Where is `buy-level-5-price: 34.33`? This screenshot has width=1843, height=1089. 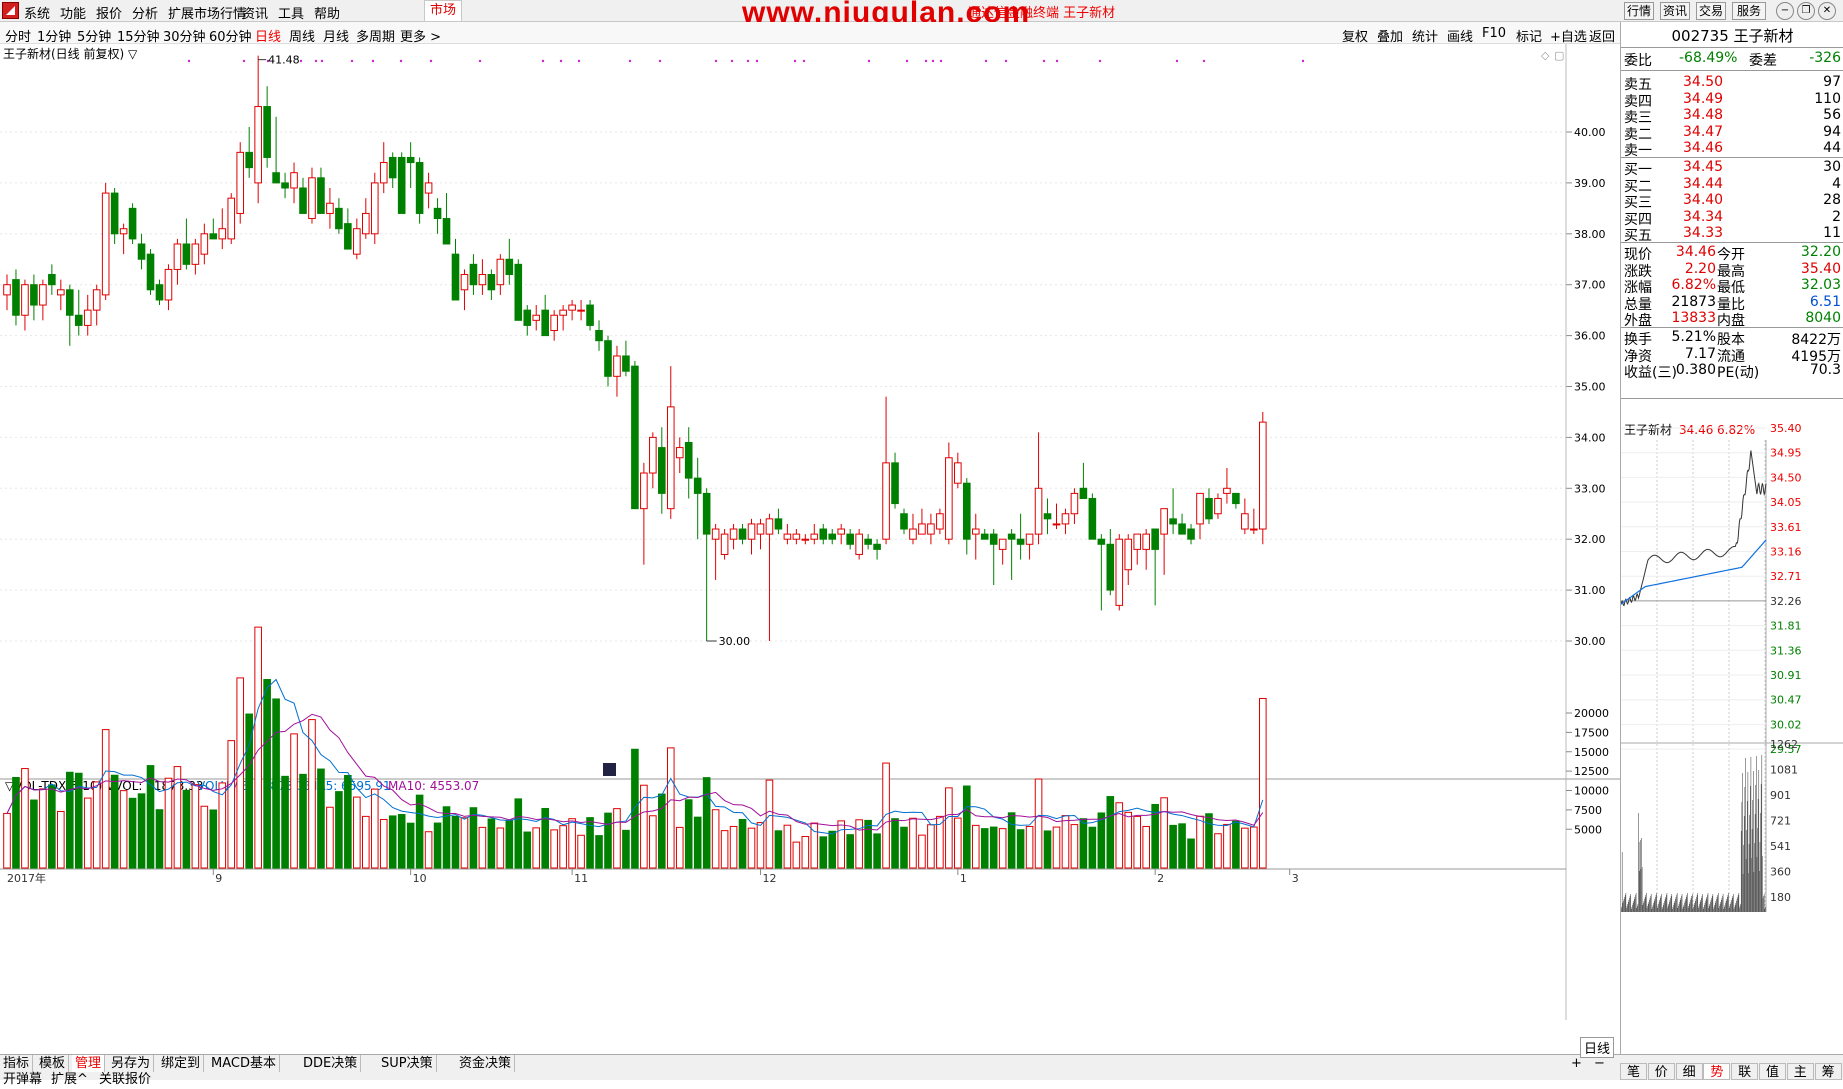 buy-level-5-price: 34.33 is located at coordinates (1703, 233).